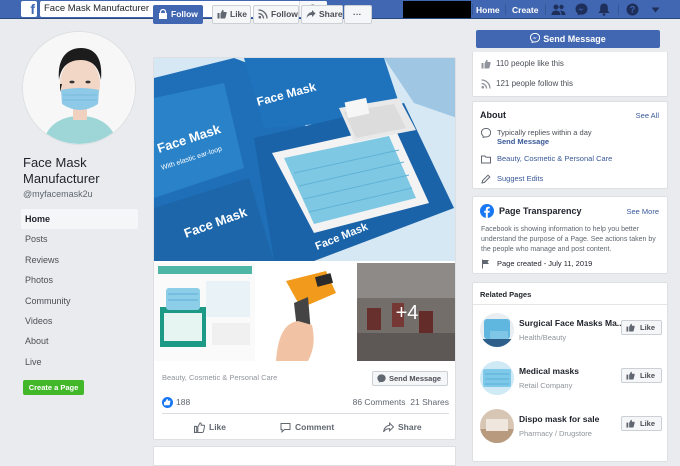 This screenshot has height=466, width=680. I want to click on surgical-masks-image, so click(497, 330).